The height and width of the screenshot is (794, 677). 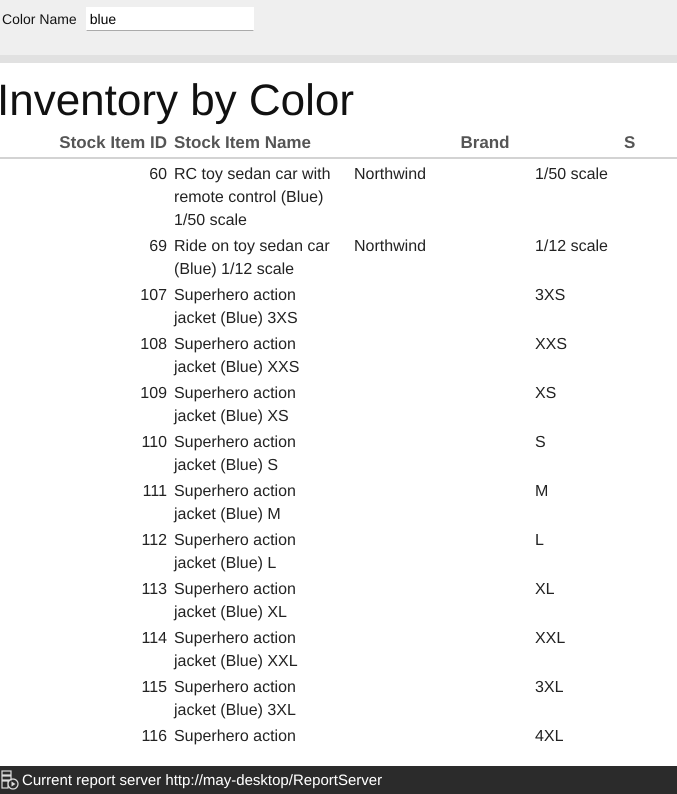 I want to click on table-cell-text: 114, so click(x=153, y=639).